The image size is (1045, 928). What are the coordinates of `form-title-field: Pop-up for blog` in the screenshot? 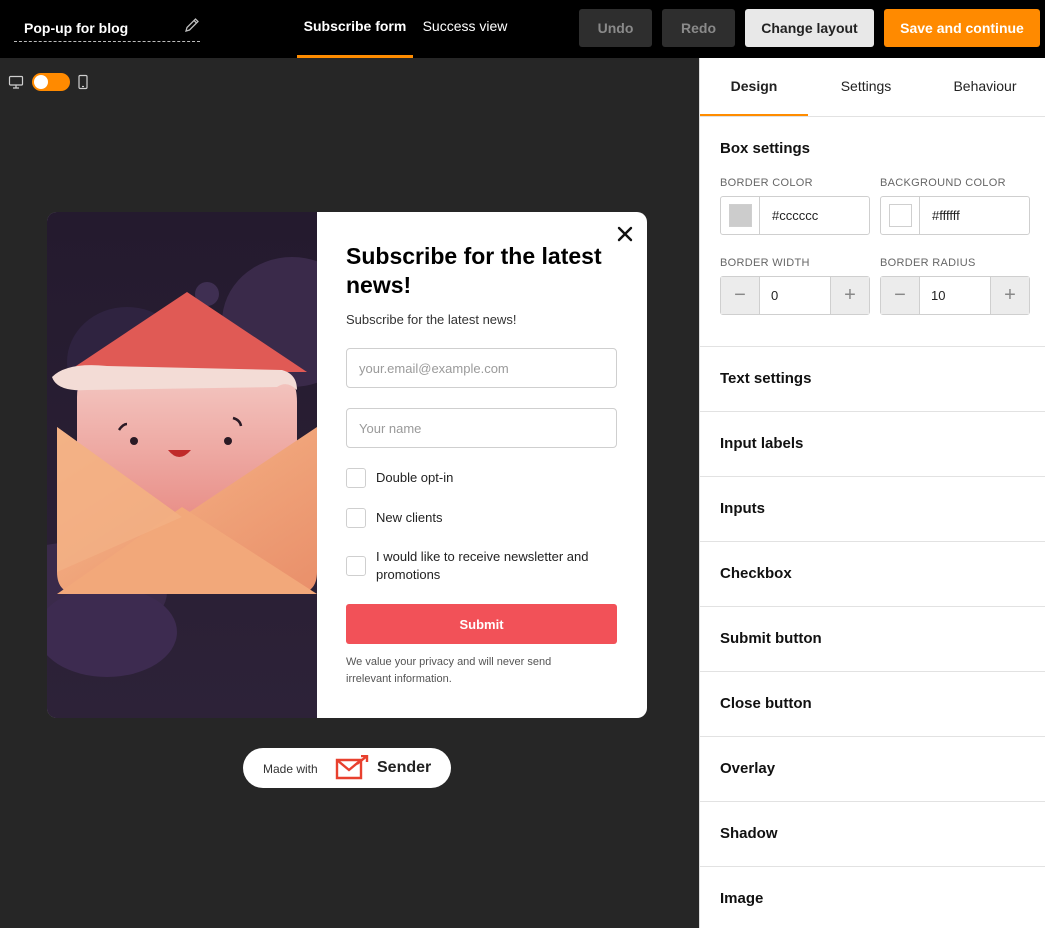 It's located at (107, 28).